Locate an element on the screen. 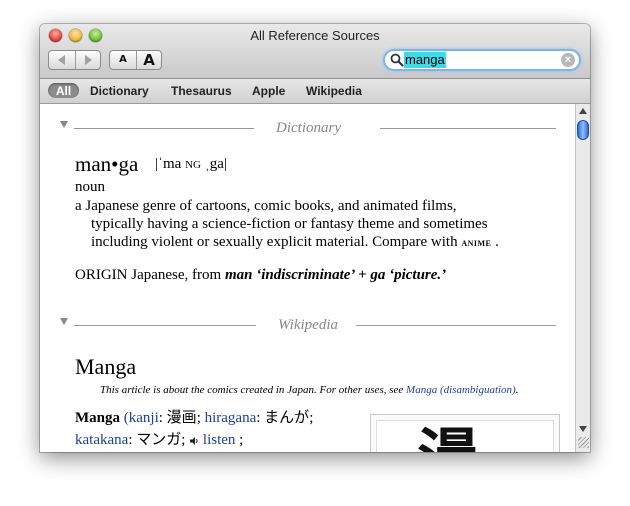 The image size is (630, 506). clear-icon: × is located at coordinates (568, 60).